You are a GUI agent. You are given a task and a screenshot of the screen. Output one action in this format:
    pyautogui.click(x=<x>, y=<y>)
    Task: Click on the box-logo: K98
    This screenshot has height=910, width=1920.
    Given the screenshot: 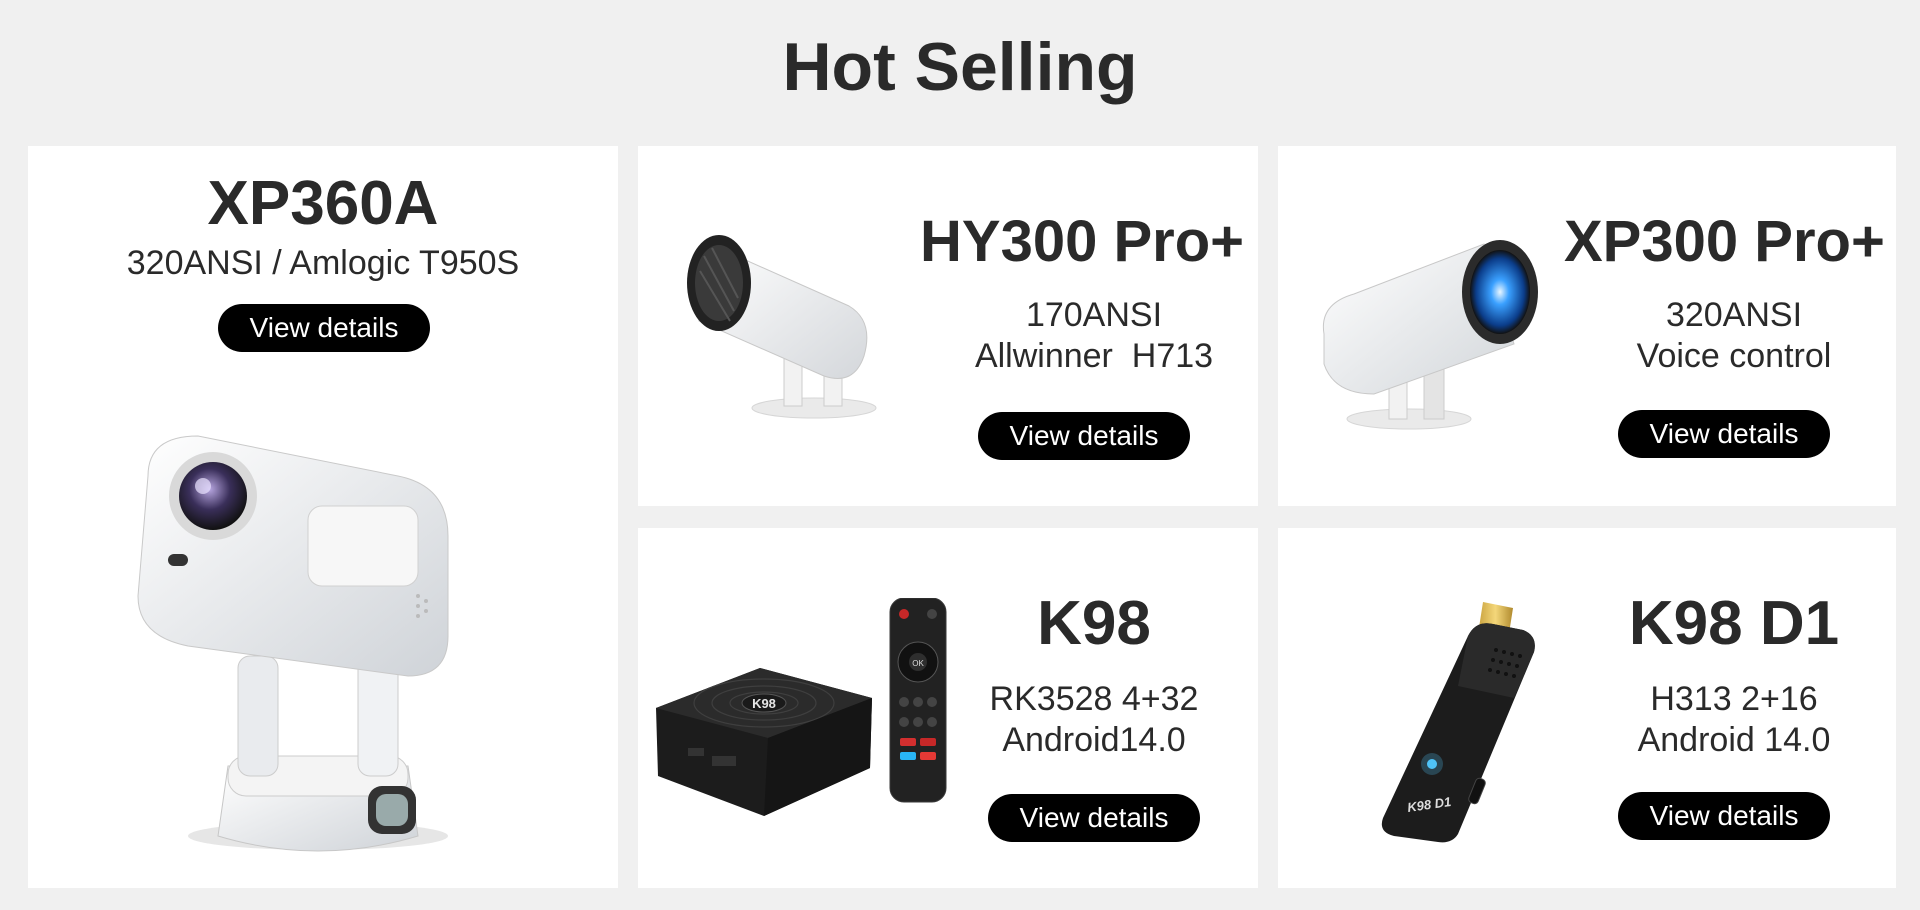 What is the action you would take?
    pyautogui.click(x=764, y=703)
    